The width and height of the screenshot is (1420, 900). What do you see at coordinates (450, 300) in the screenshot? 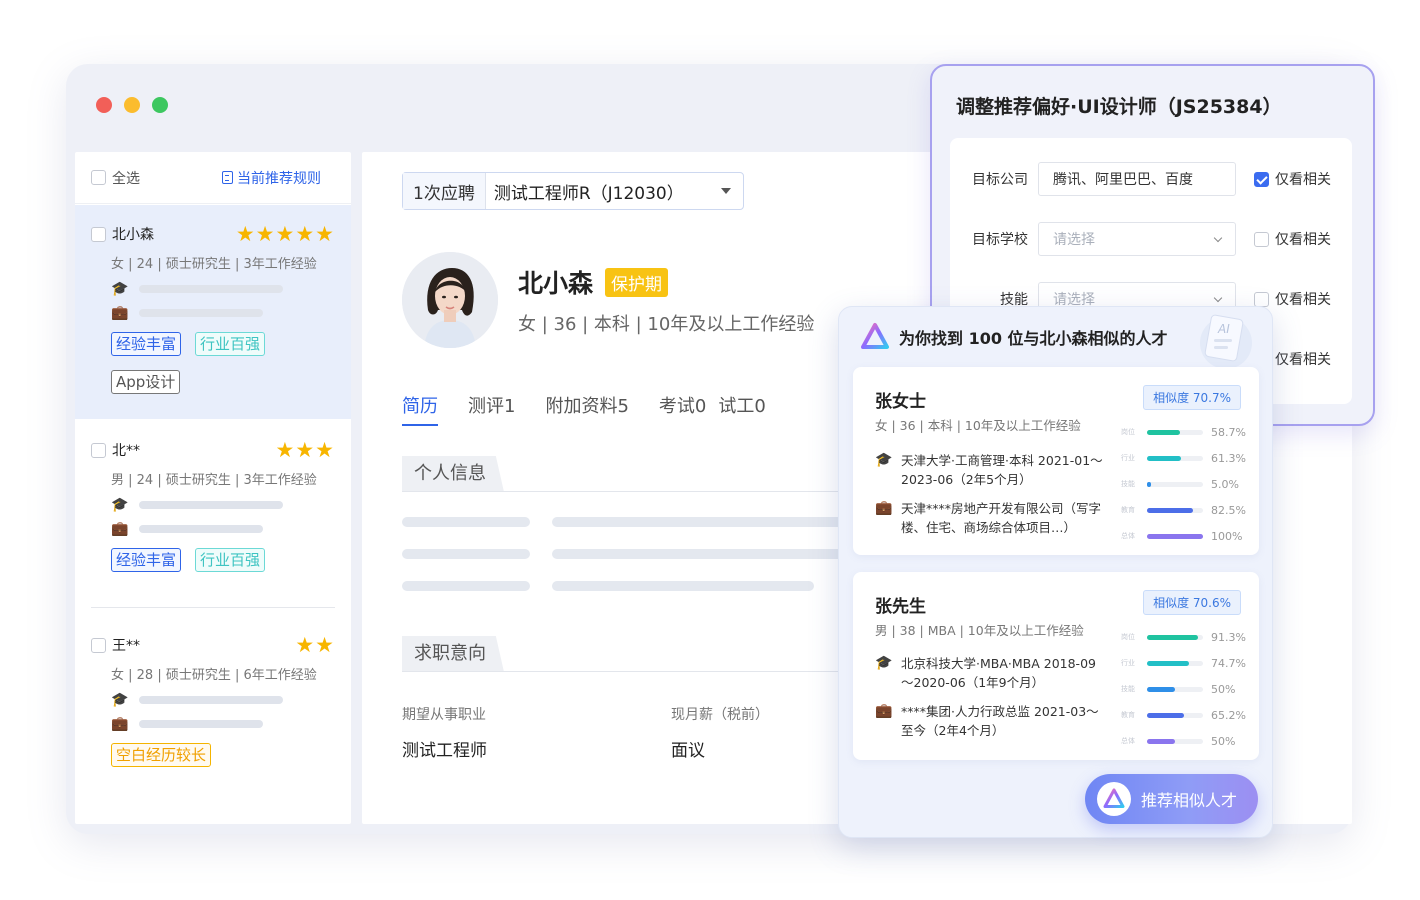
I see `avatar` at bounding box center [450, 300].